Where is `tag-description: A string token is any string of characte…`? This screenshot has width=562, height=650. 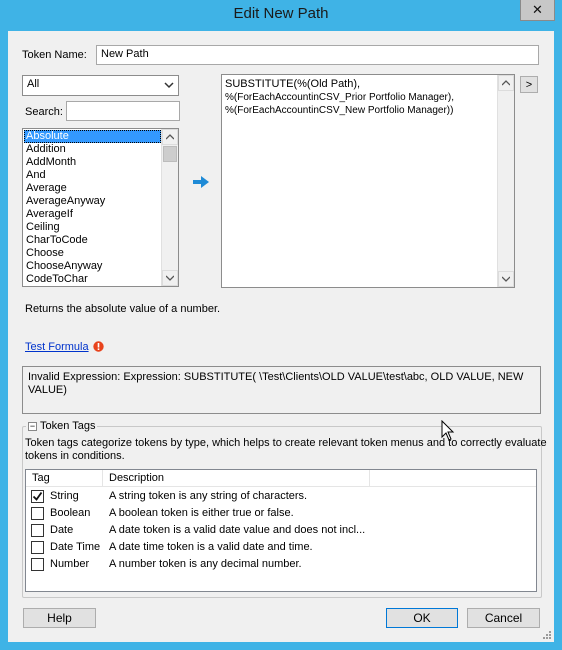 tag-description: A string token is any string of characte… is located at coordinates (208, 496).